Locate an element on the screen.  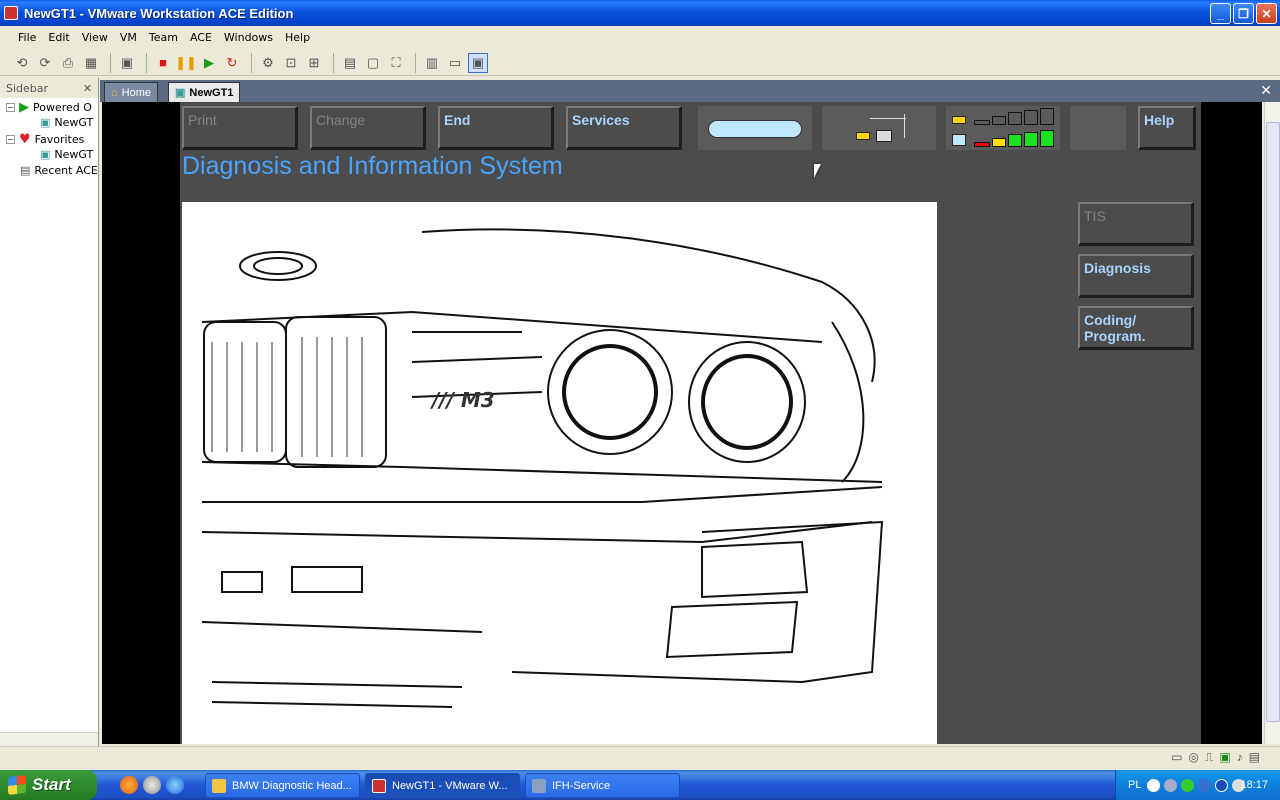
tree-favorites: − ♥ Favorites is located at coordinates (45, 139).